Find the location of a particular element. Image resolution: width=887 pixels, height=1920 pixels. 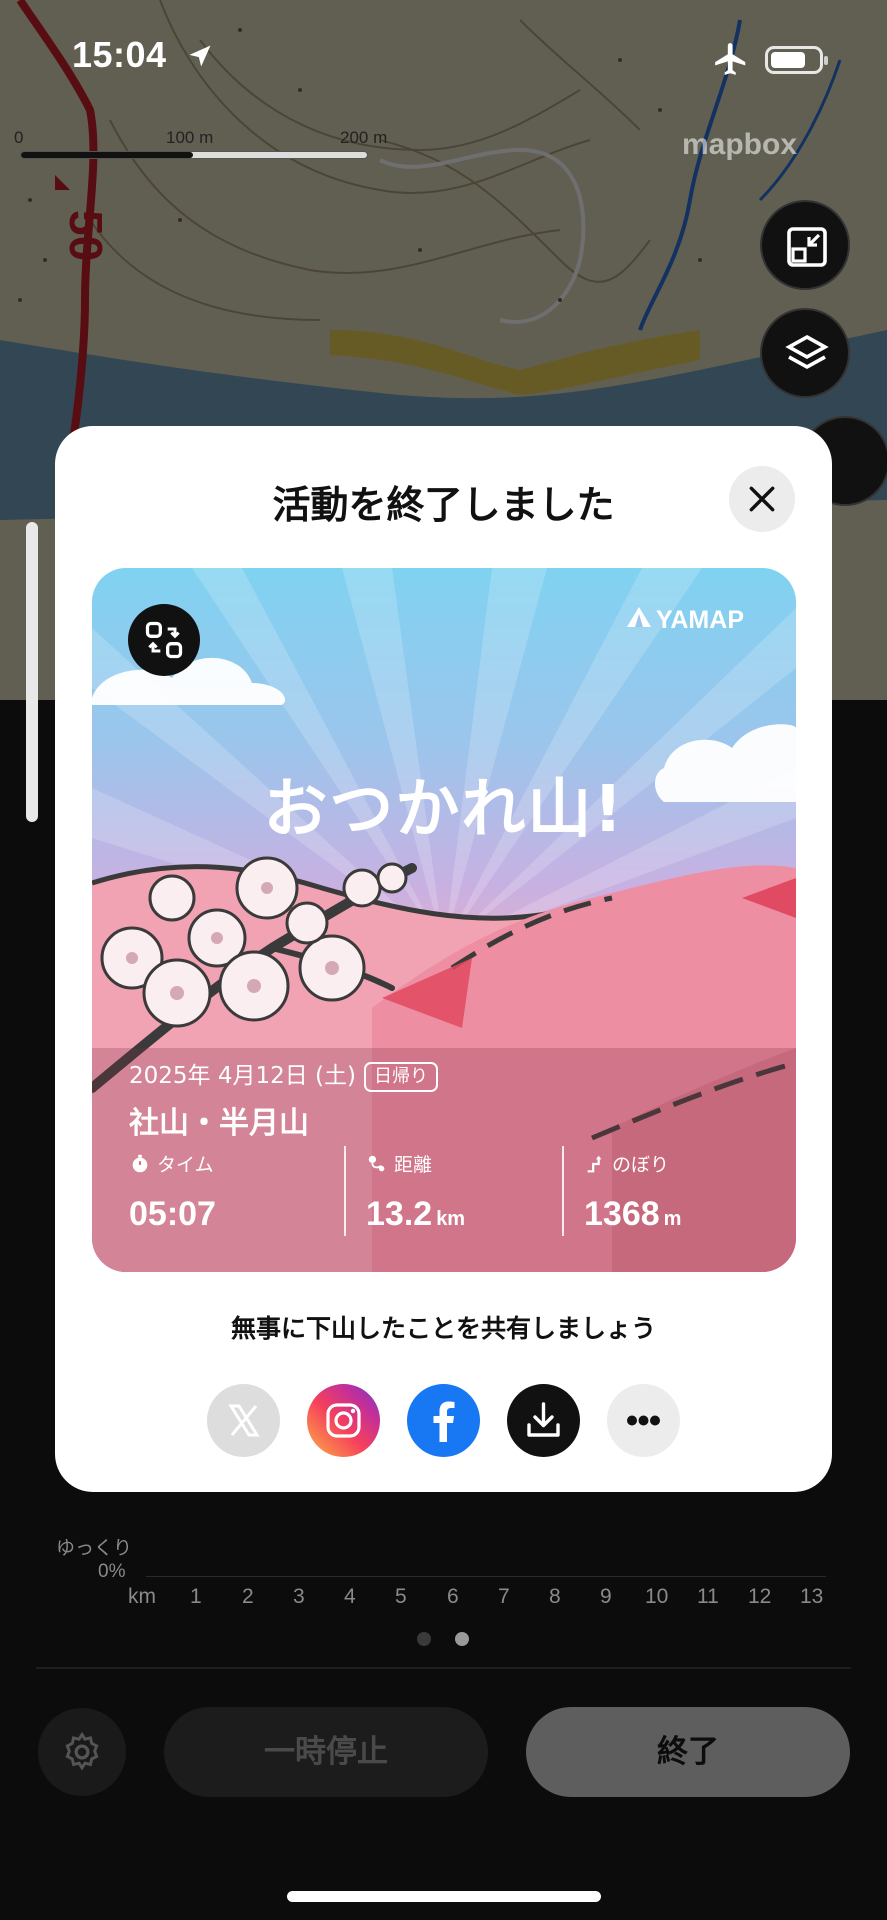

map-scale-bar is located at coordinates (194, 155).